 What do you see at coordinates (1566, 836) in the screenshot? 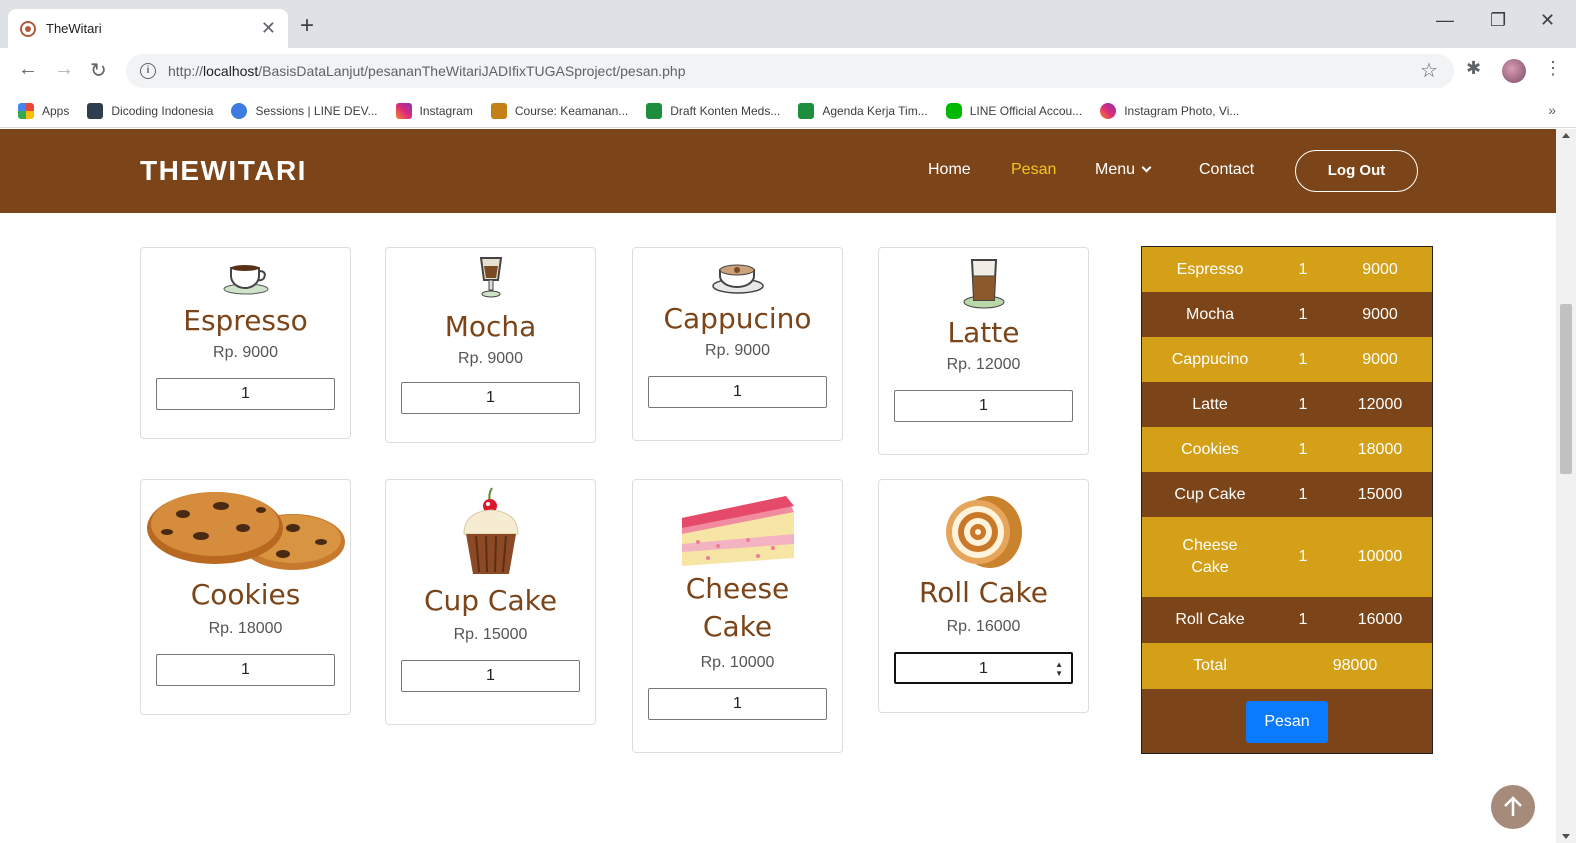
I see `scroll-down-icon` at bounding box center [1566, 836].